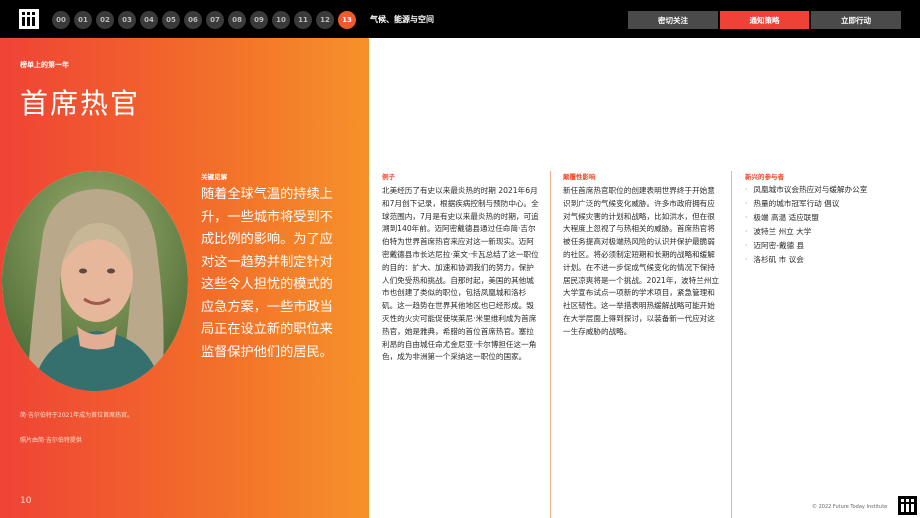 The image size is (920, 518). Describe the element at coordinates (850, 507) in the screenshot. I see `copyright-text: © 2022 Future Today Institute` at that location.